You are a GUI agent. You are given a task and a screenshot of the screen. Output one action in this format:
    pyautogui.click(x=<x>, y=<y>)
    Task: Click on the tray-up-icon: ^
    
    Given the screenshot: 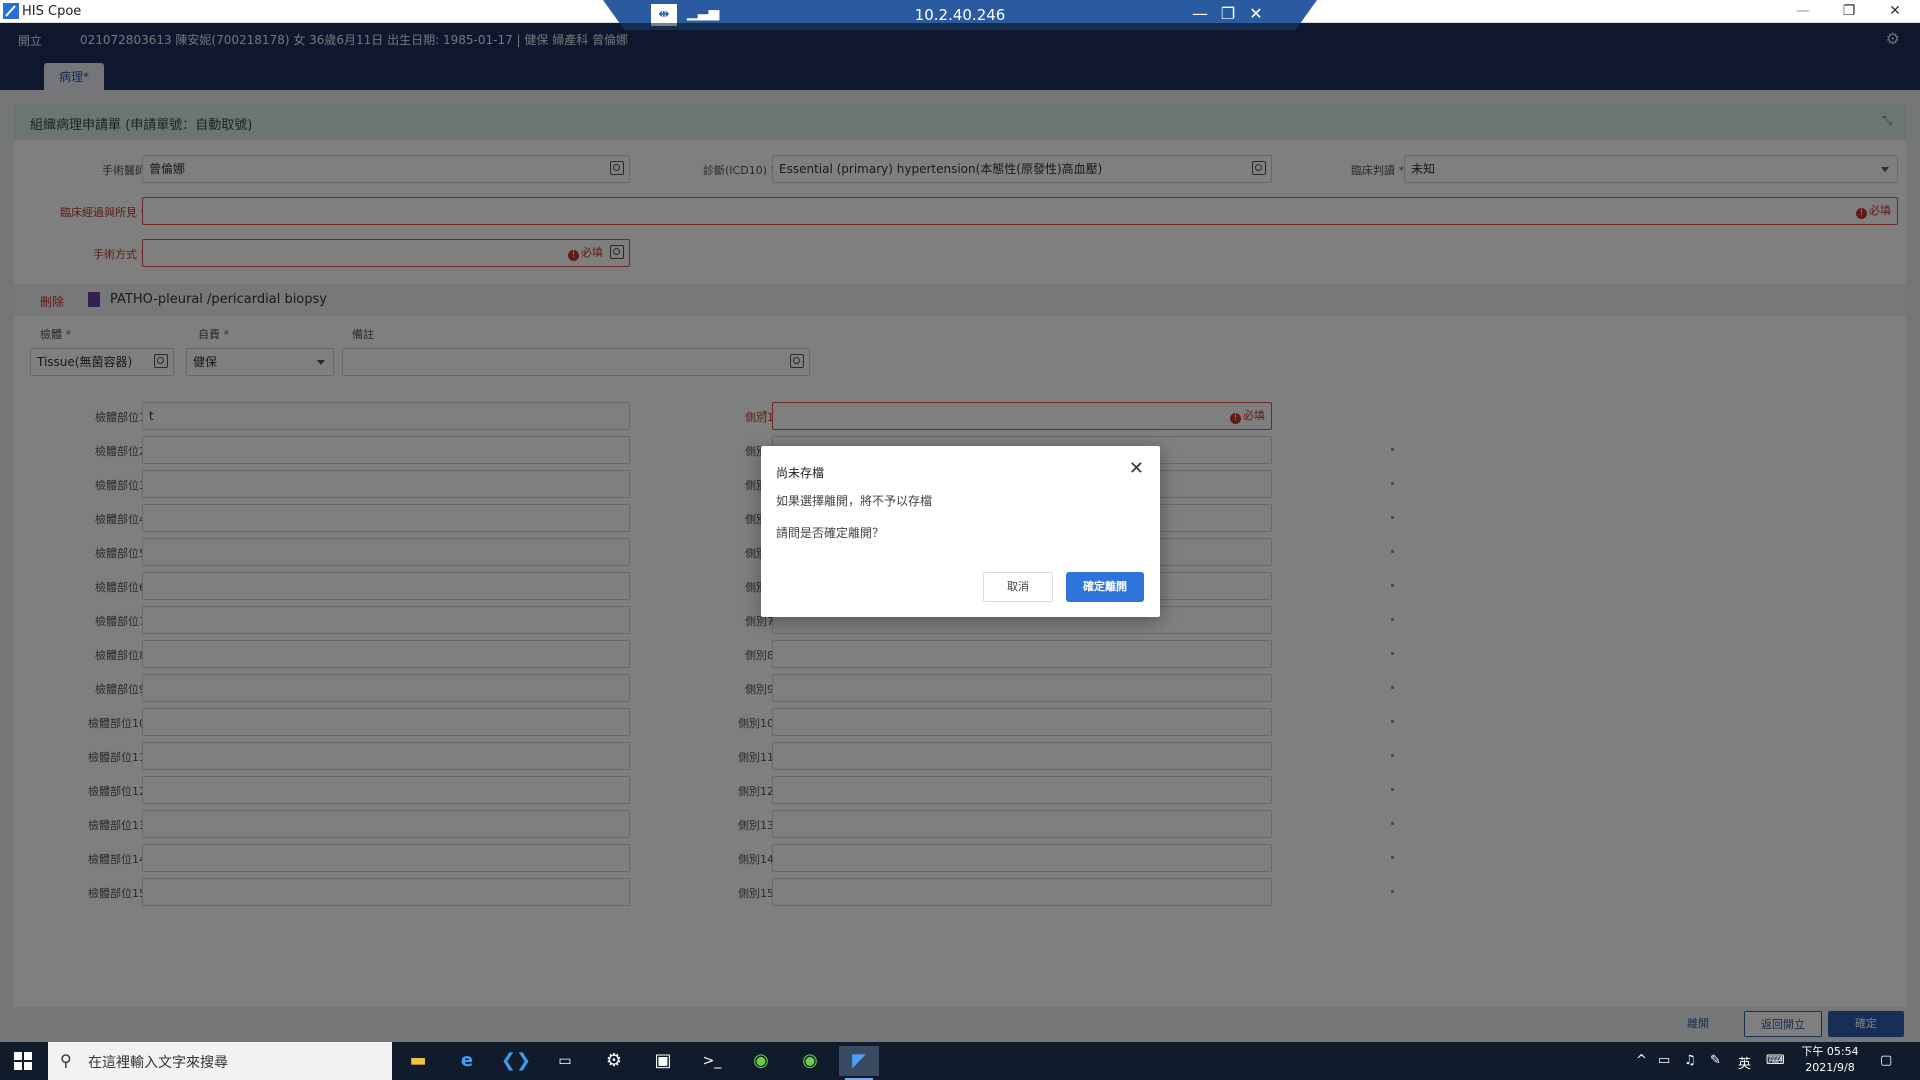 What is the action you would take?
    pyautogui.click(x=1641, y=1060)
    